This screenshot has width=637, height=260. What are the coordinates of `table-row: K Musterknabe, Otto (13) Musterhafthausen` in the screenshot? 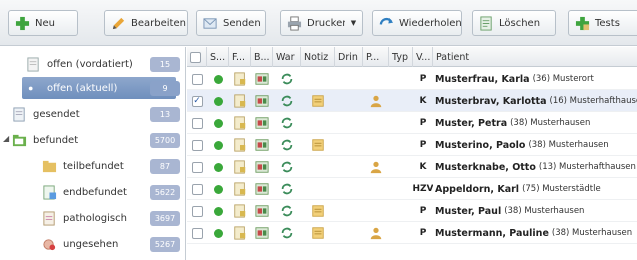 It's located at (412, 167).